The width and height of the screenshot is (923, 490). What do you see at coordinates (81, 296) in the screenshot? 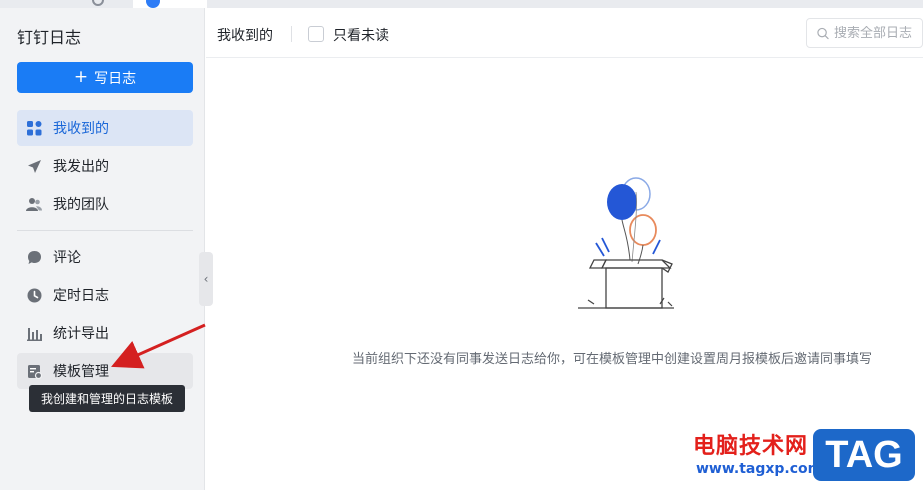
I see `sidebar-item-label: 定时日志` at bounding box center [81, 296].